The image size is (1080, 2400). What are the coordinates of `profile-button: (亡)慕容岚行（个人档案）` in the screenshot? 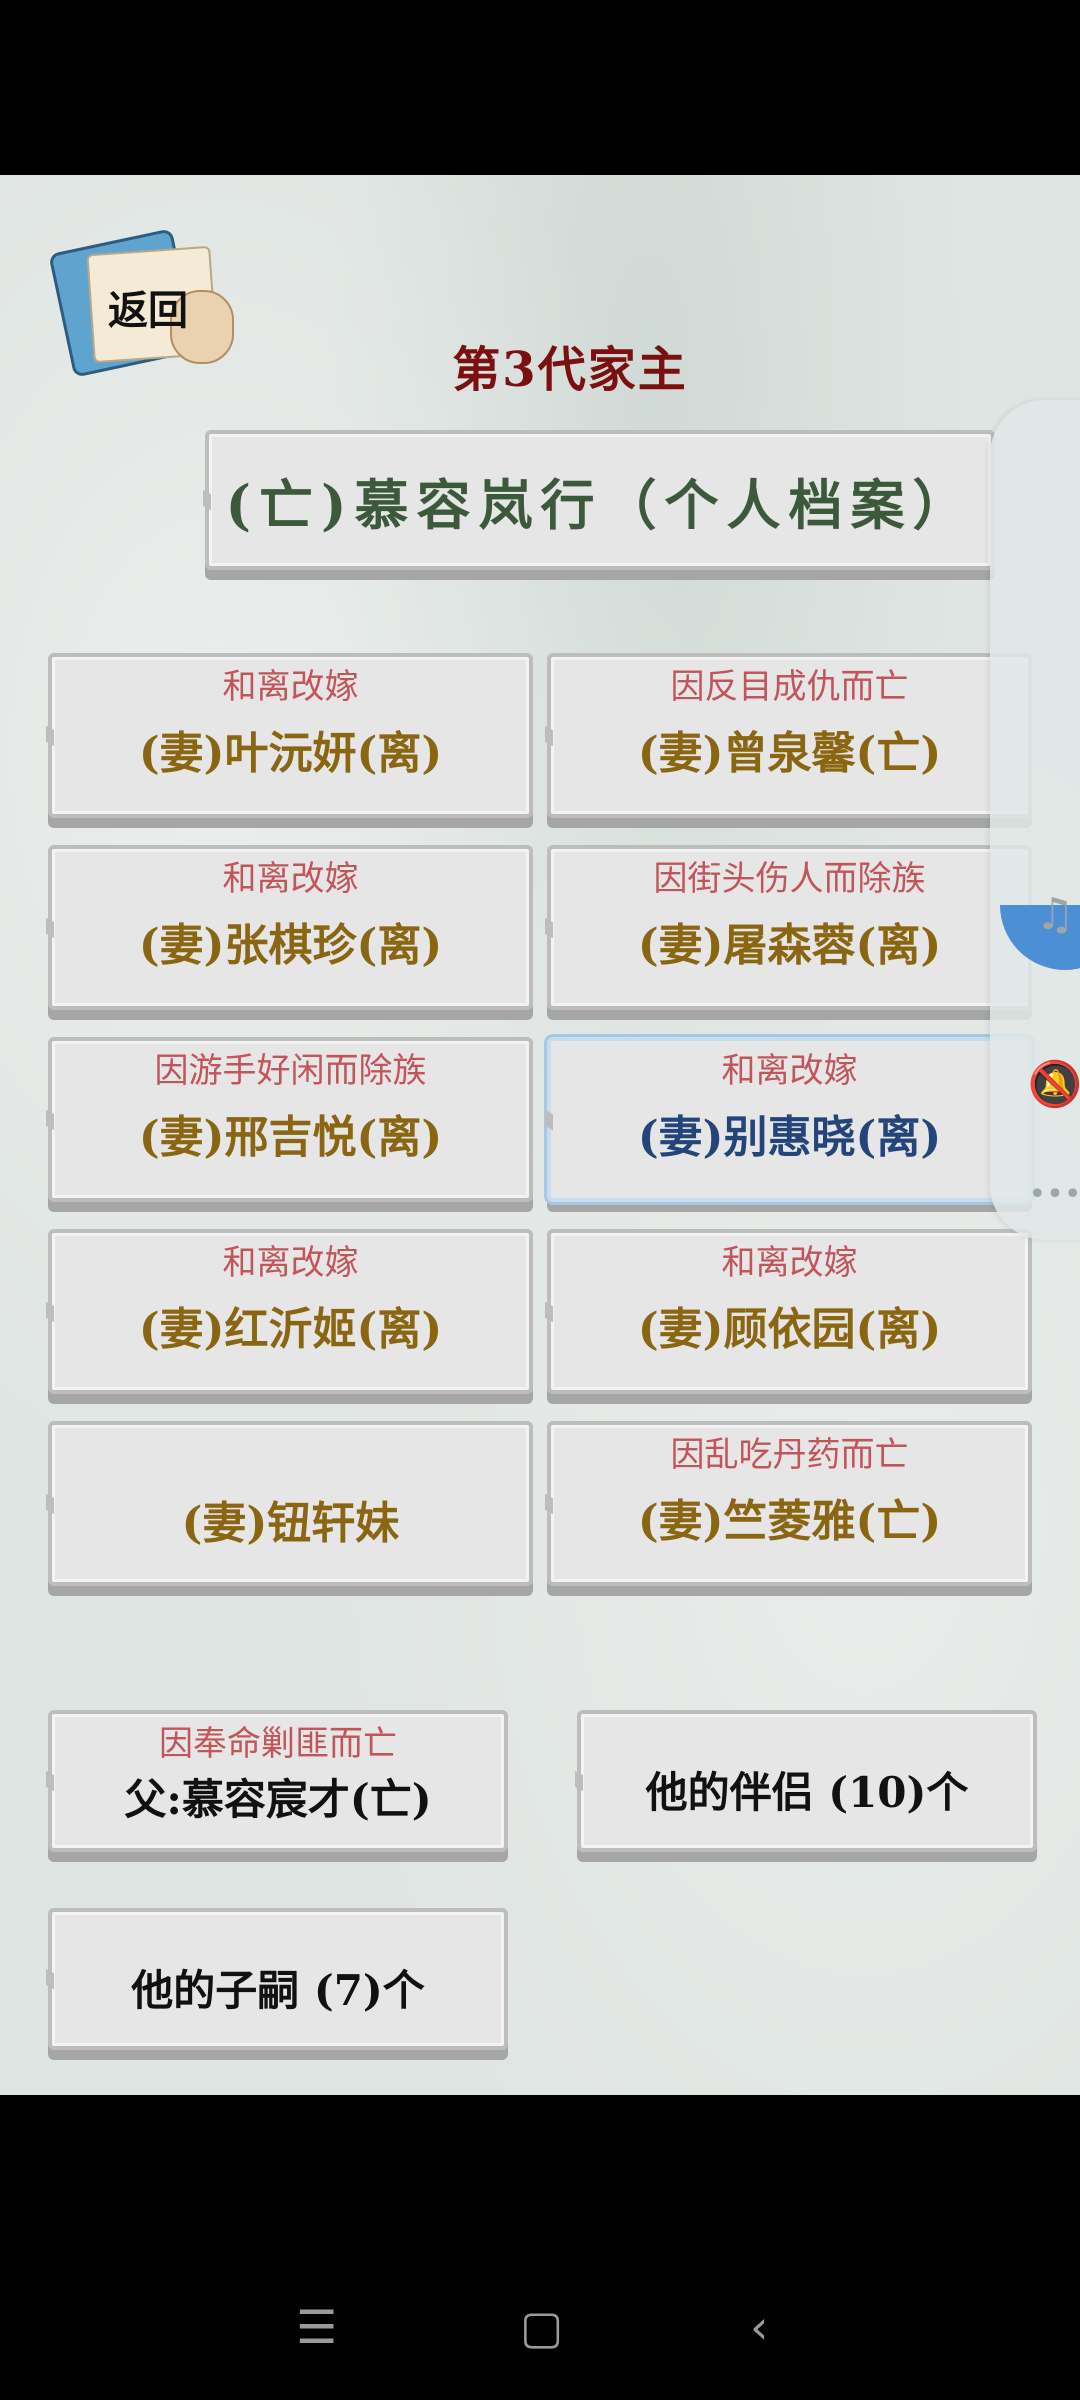 It's located at (600, 500).